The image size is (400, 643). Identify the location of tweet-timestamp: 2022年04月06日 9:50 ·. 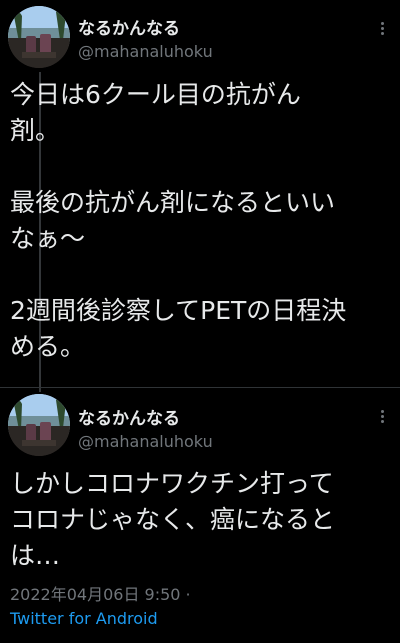
(100, 593).